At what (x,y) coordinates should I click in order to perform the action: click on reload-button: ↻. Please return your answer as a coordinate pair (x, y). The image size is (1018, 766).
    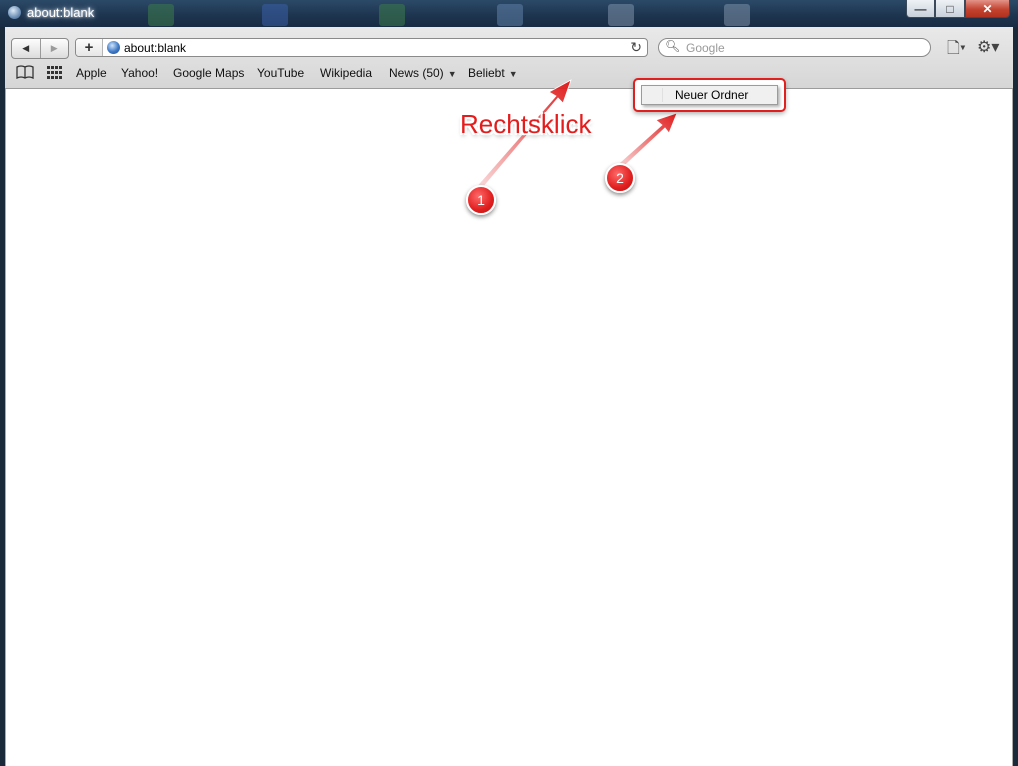
    Looking at the image, I should click on (636, 47).